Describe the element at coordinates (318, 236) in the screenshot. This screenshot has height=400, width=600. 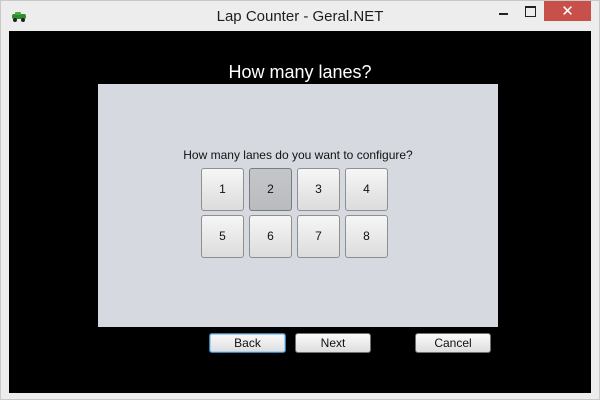
I see `lane-button-7: 7` at that location.